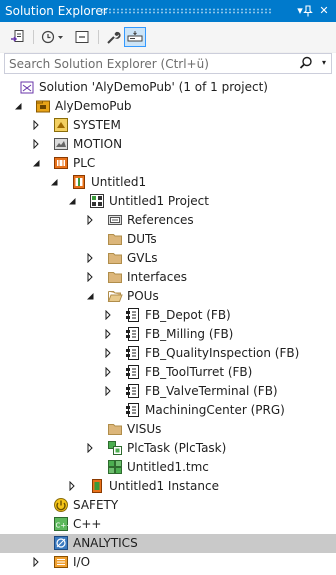 Image resolution: width=336 pixels, height=575 pixels. What do you see at coordinates (168, 258) in the screenshot?
I see `tree-item-gvls: GVLs` at bounding box center [168, 258].